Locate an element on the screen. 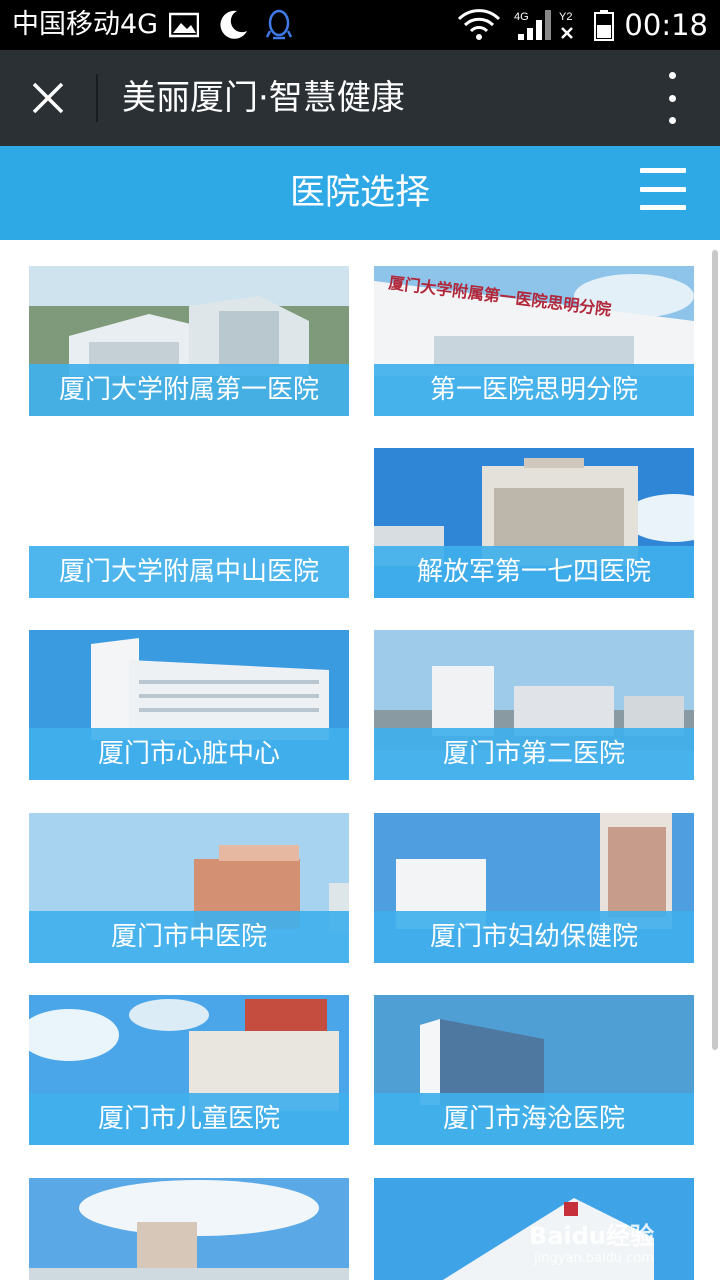  hospital-name: 厦门市海沧医院 is located at coordinates (534, 1119).